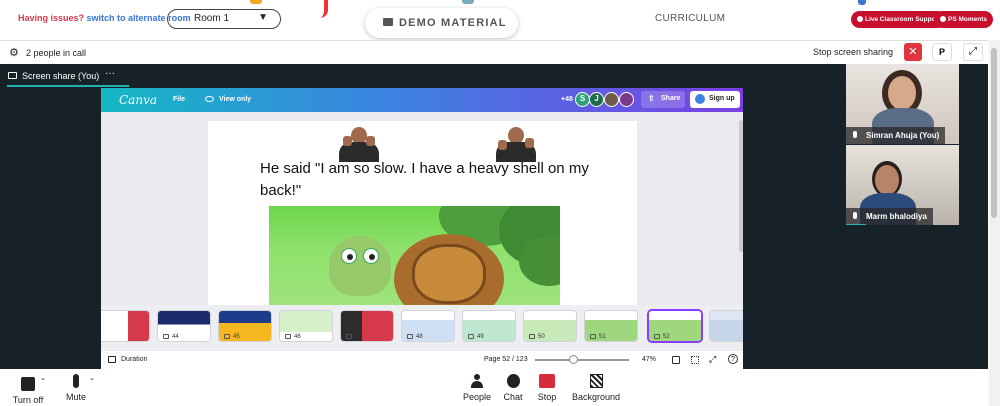 This screenshot has height=406, width=1000. Describe the element at coordinates (104, 18) in the screenshot. I see `issues-notice: Having issues? switch to alternate room` at that location.